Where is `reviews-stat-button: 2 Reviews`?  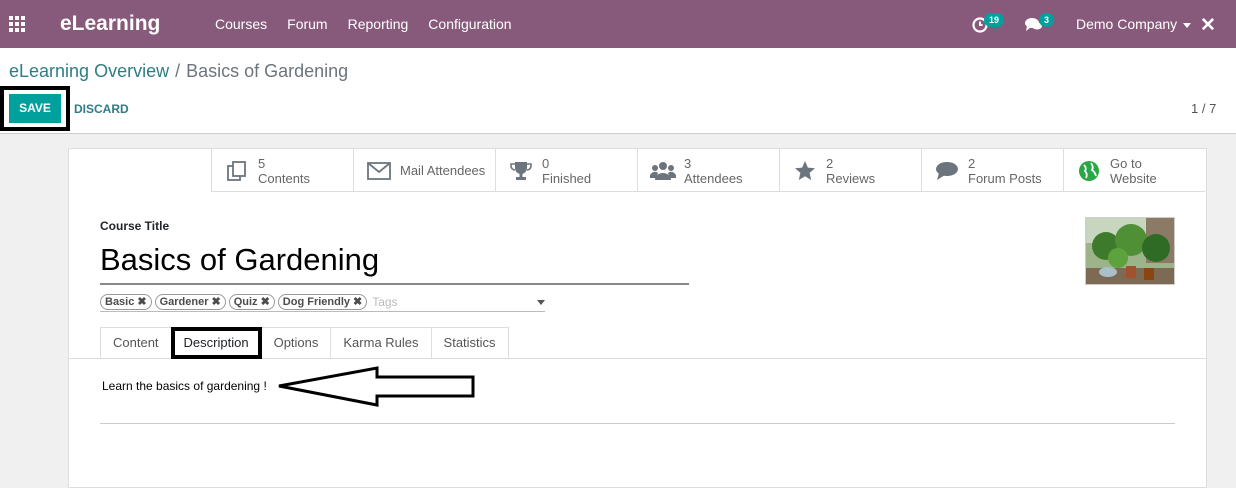 reviews-stat-button: 2 Reviews is located at coordinates (850, 170).